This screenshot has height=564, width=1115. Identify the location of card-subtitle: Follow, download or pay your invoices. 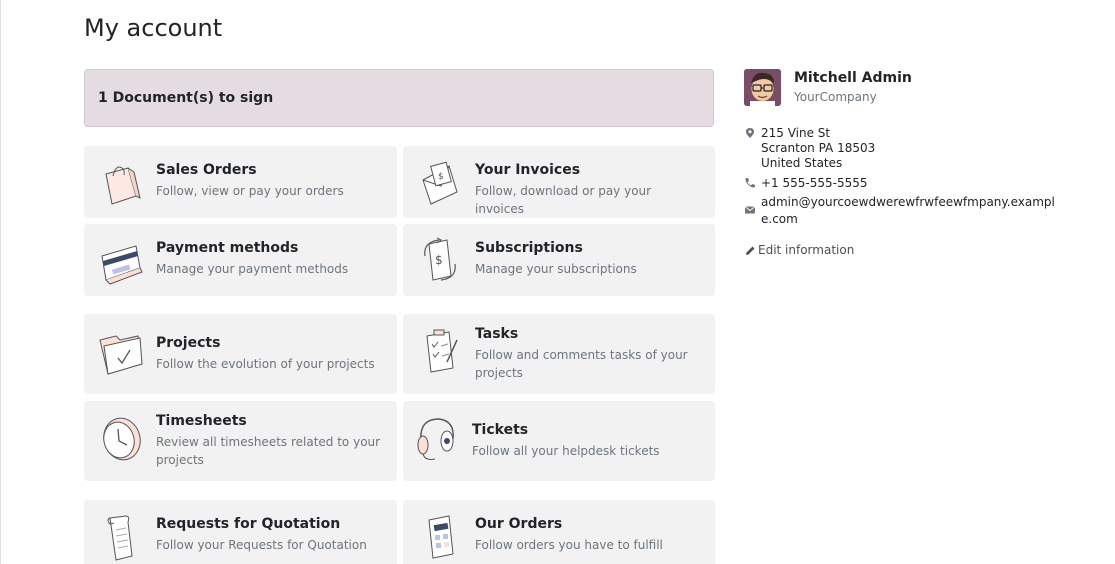
(563, 200).